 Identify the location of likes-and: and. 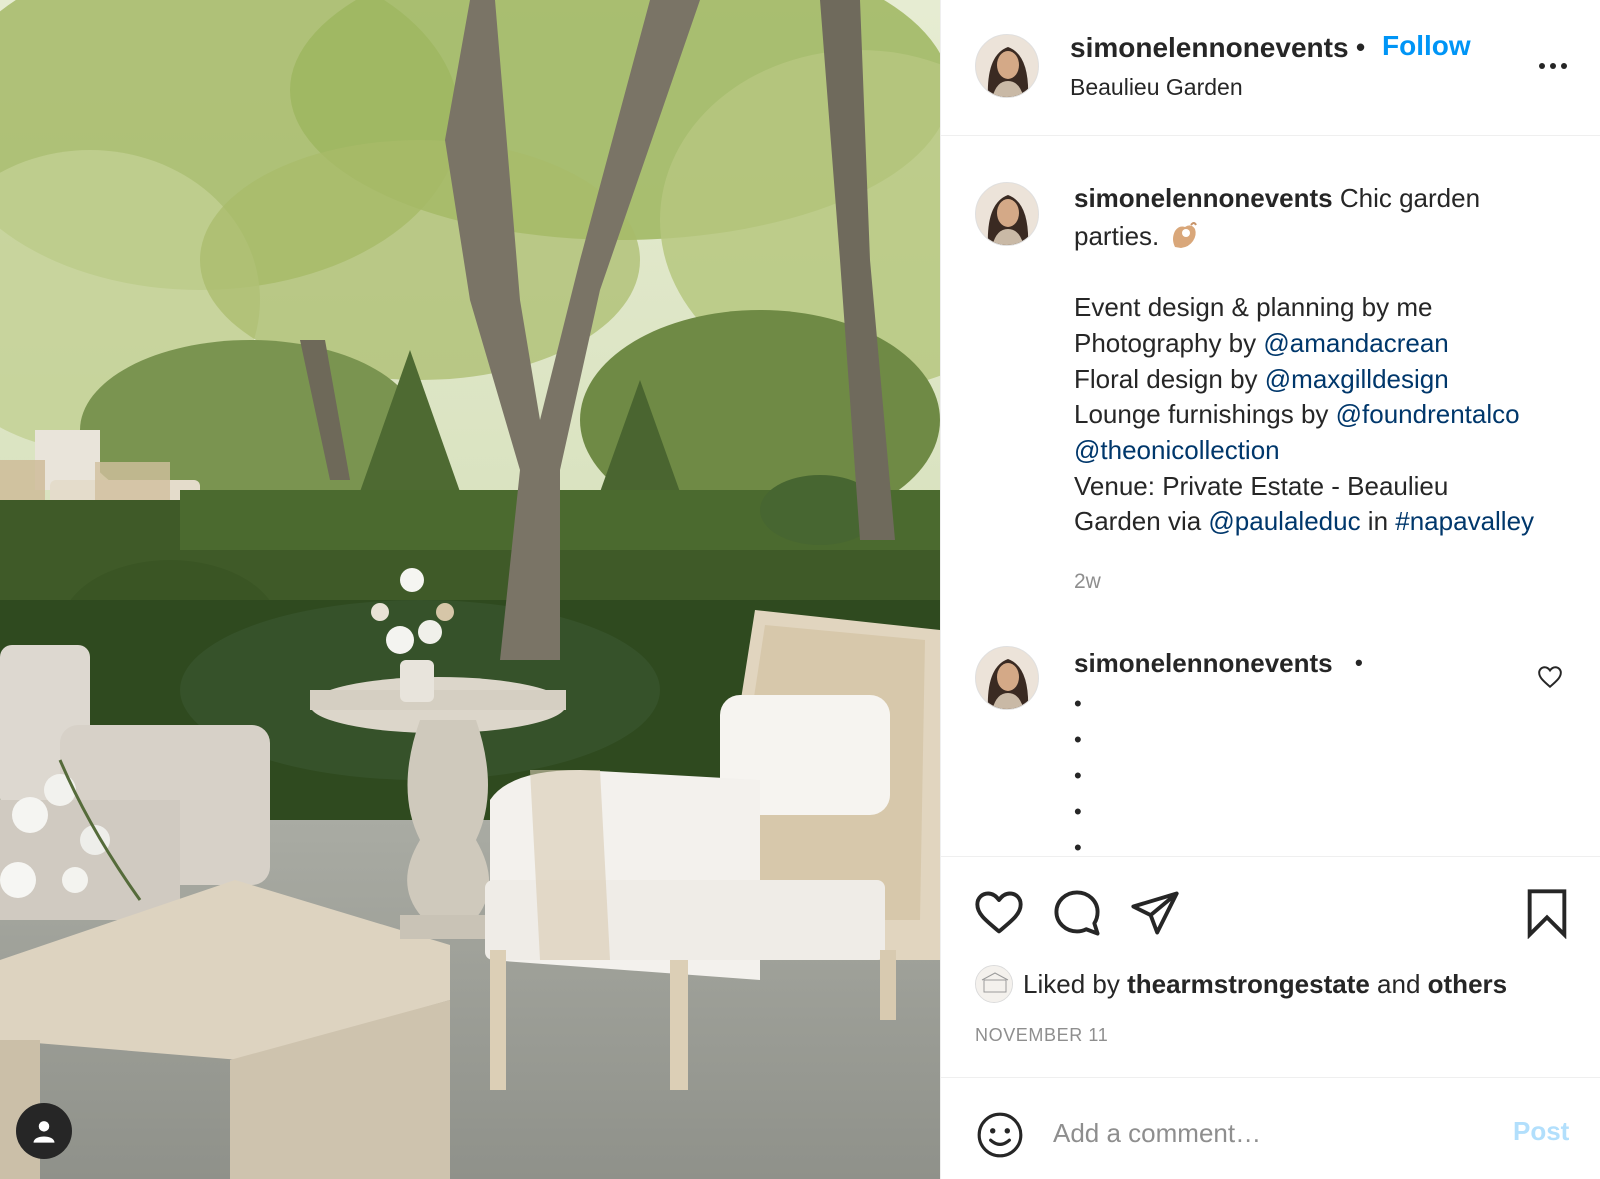
(1398, 983).